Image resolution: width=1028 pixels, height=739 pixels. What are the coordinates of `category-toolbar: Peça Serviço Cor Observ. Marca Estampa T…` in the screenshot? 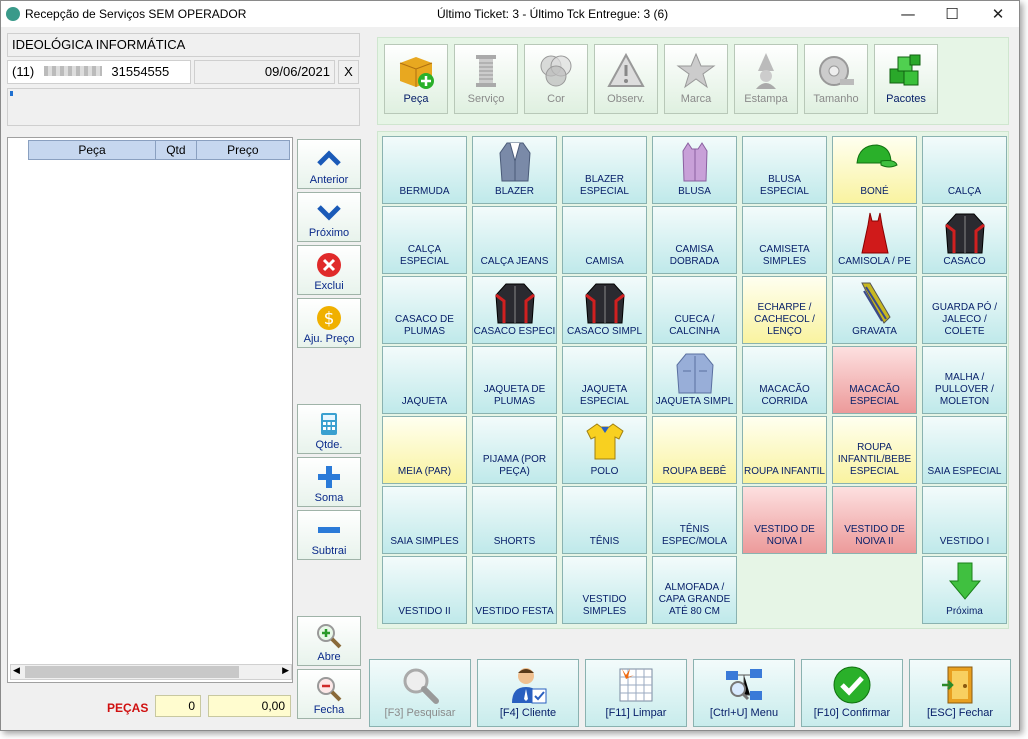 It's located at (693, 81).